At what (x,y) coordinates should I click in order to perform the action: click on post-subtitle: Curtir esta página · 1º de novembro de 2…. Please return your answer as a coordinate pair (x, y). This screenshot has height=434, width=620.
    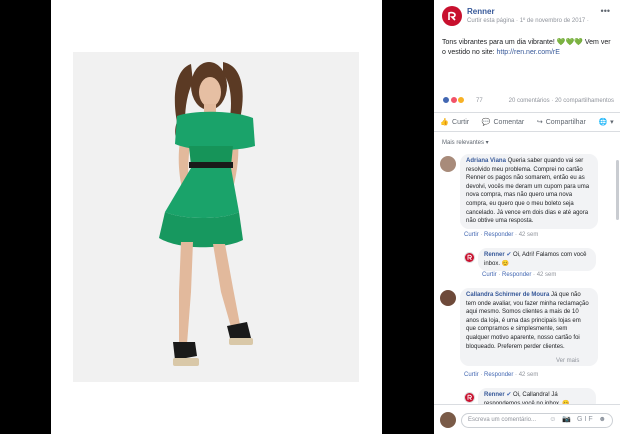
    Looking at the image, I should click on (528, 21).